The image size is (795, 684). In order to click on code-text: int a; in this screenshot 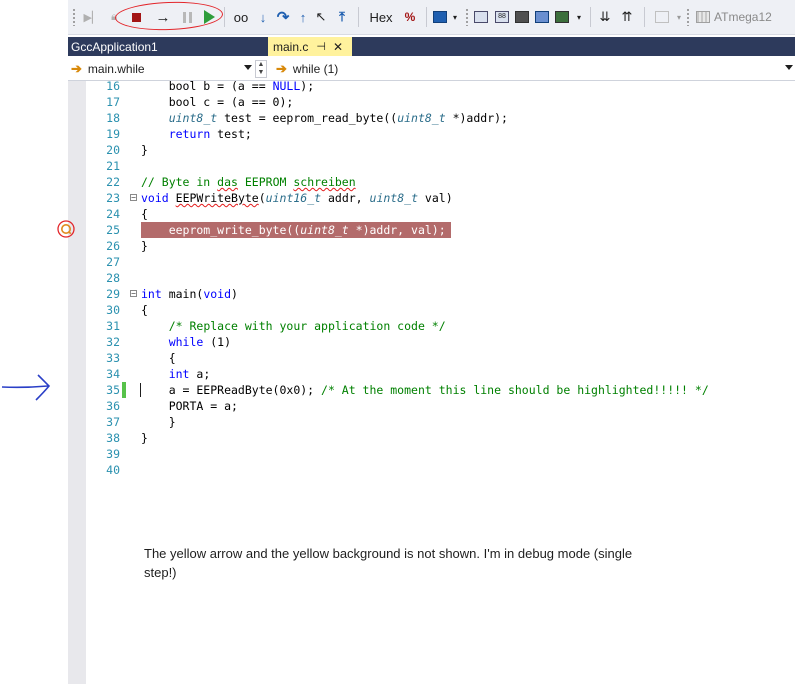, I will do `click(189, 374)`.